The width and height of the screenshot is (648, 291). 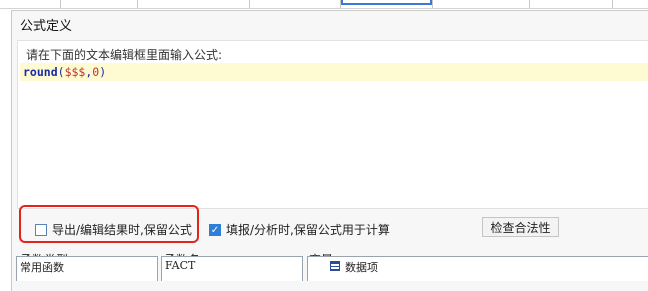 I want to click on function-type-list: 常用函数, so click(x=87, y=268).